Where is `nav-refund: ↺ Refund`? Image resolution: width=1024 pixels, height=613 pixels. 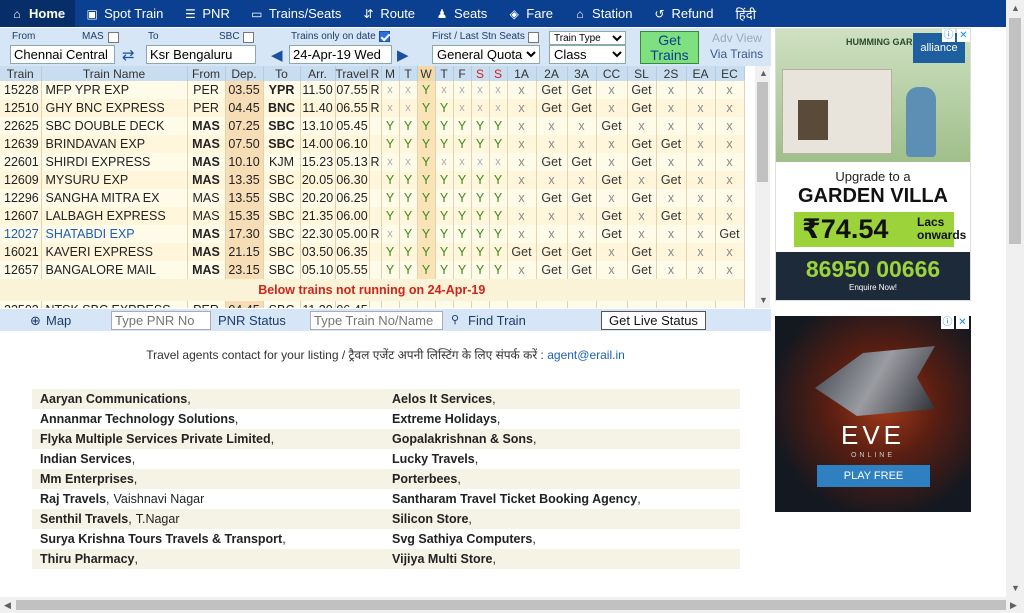
nav-refund: ↺ Refund is located at coordinates (683, 13).